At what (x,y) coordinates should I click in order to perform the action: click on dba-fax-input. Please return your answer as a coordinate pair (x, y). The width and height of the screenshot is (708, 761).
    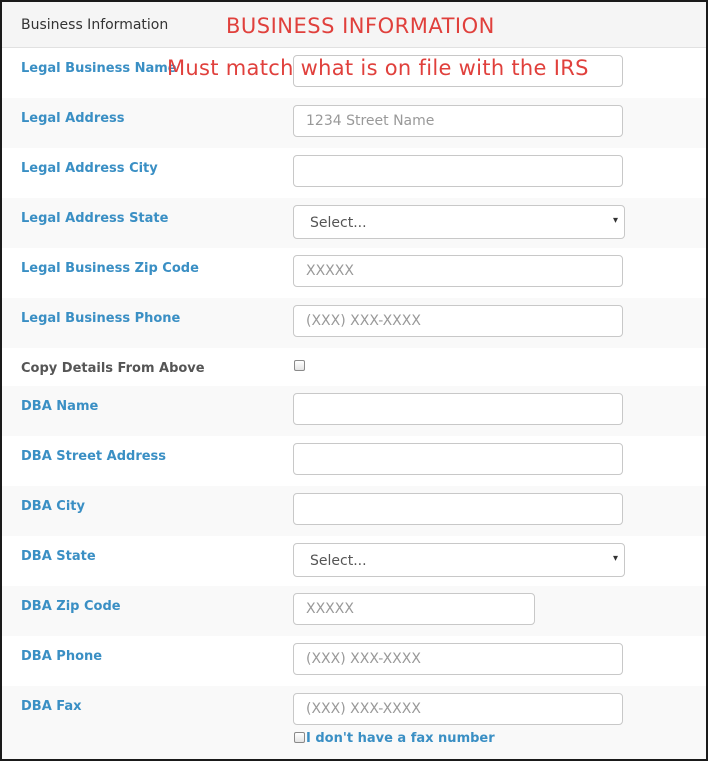
    Looking at the image, I should click on (458, 709).